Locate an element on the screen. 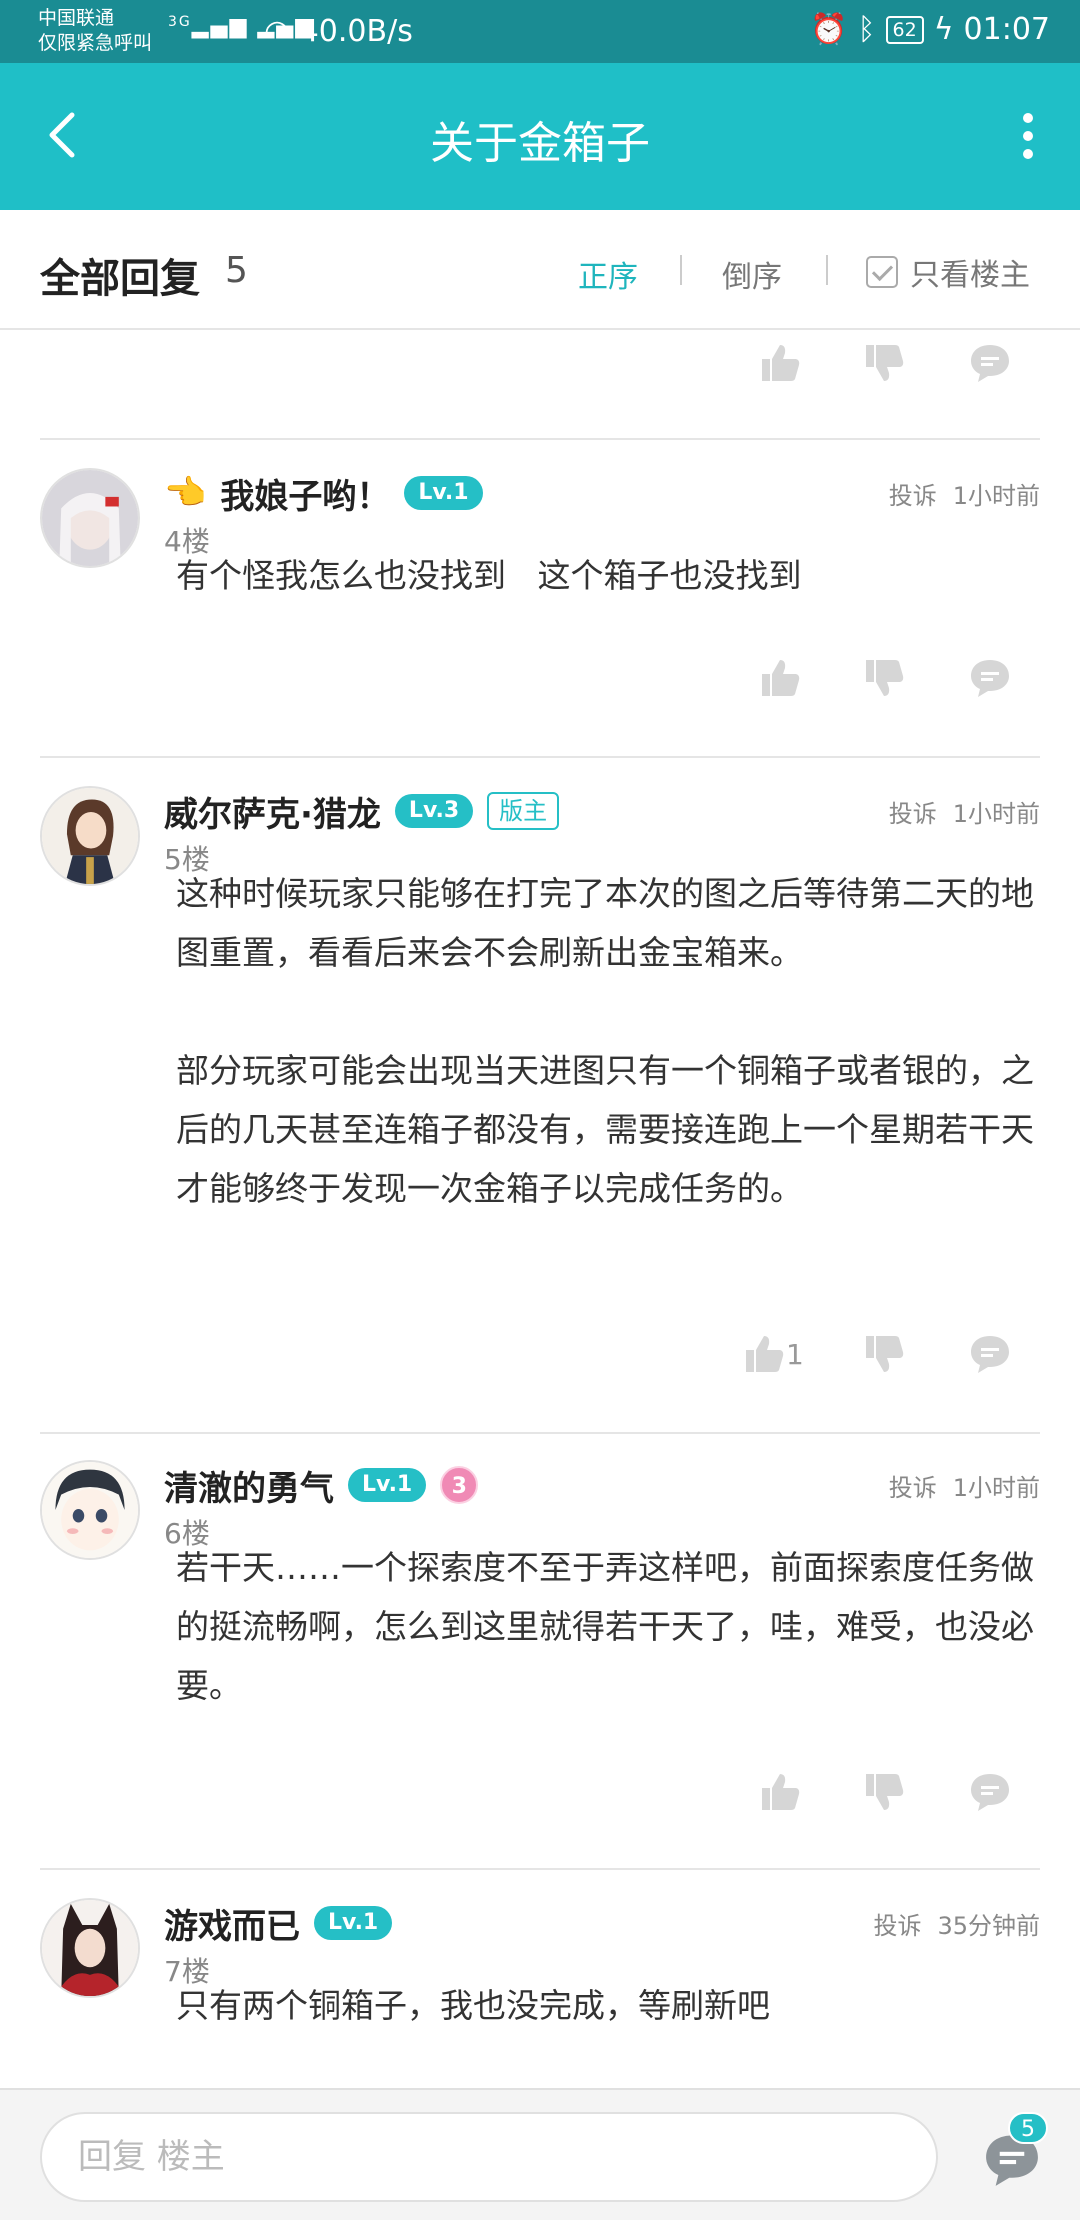 This screenshot has height=2220, width=1080. sort-descending-tab: 倒序 is located at coordinates (752, 274).